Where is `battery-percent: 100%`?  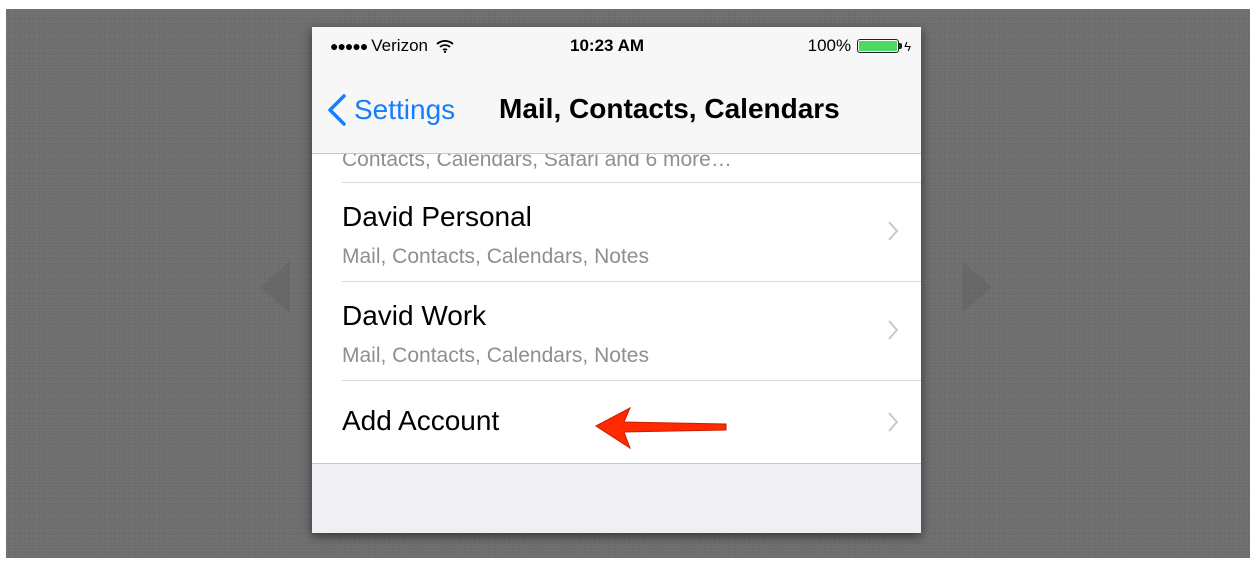 battery-percent: 100% is located at coordinates (829, 45).